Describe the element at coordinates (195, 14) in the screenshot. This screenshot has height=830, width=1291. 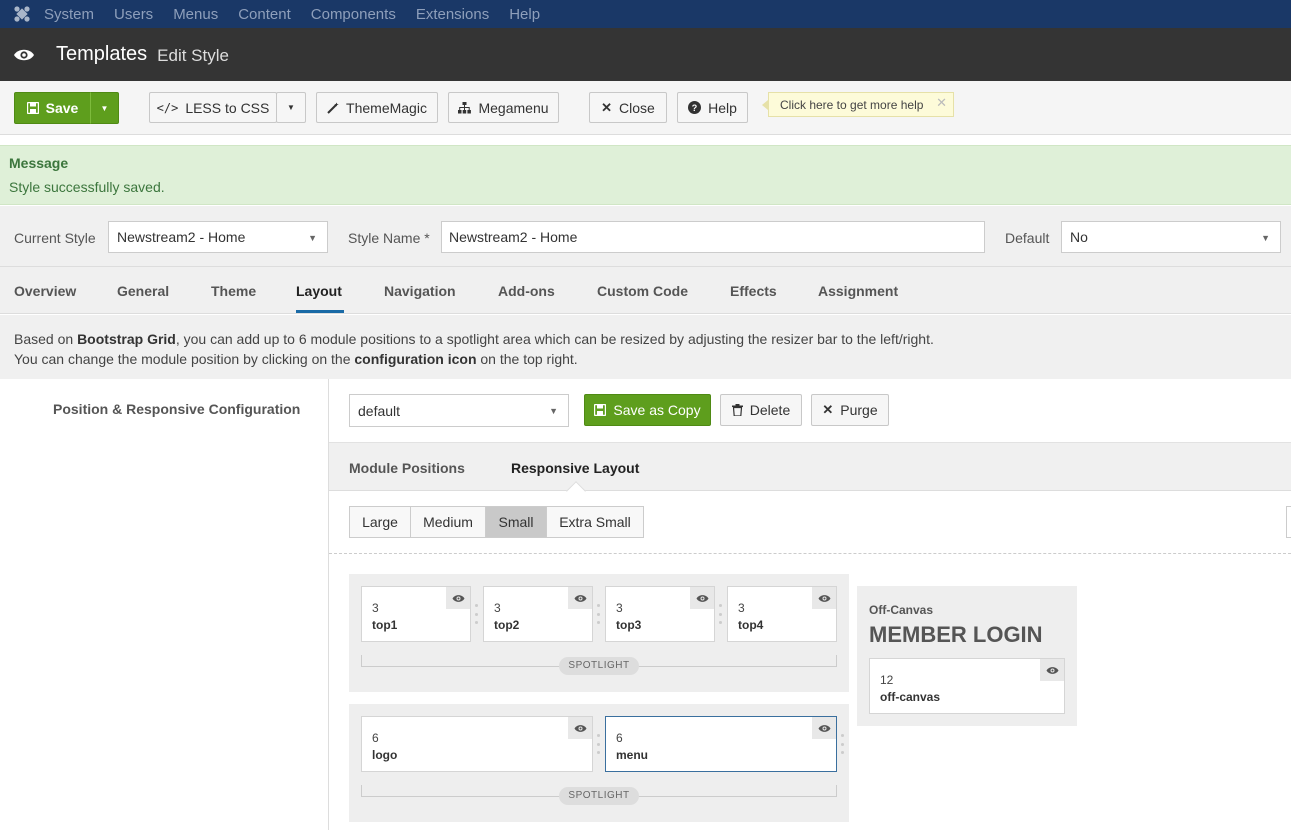
I see `menu-menus: Menus` at that location.